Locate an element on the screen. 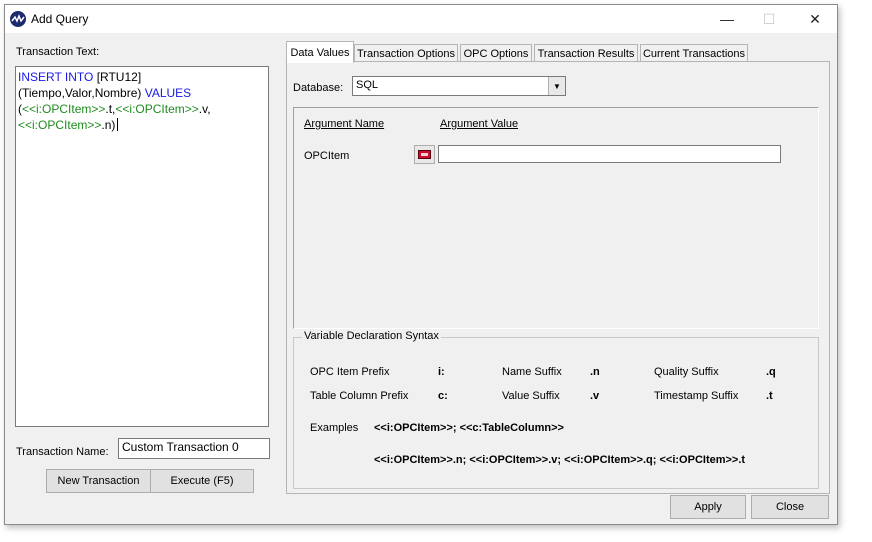 The width and height of the screenshot is (872, 542). close-window-button: ✕ is located at coordinates (815, 19).